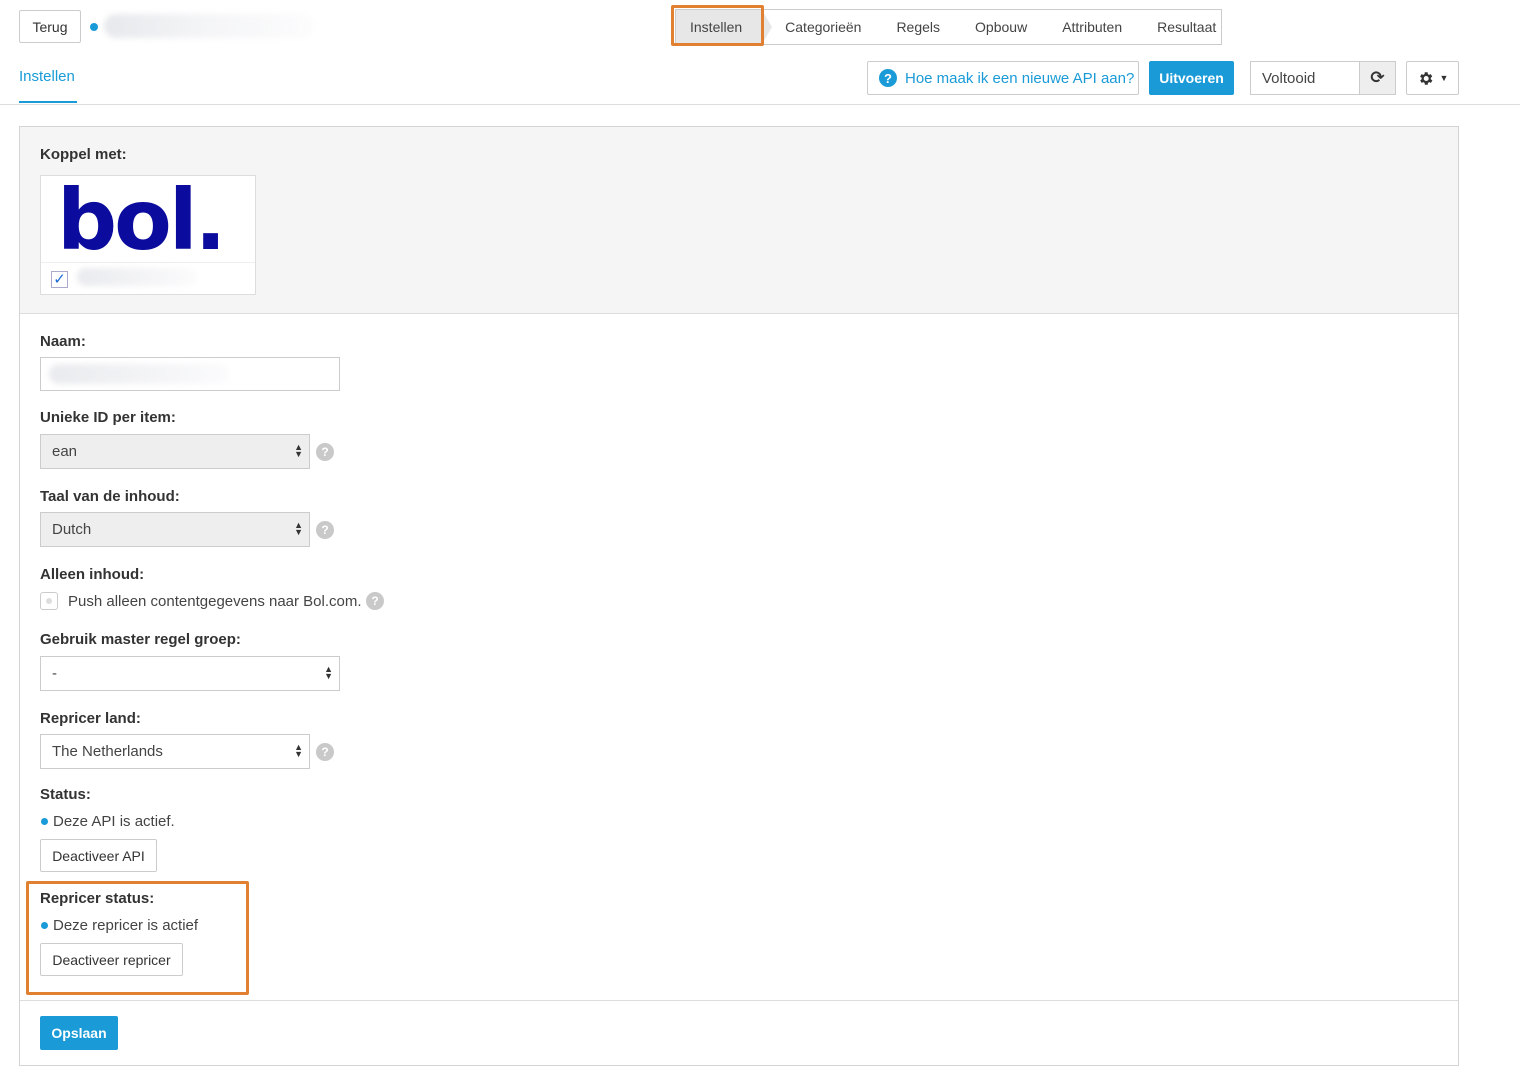  What do you see at coordinates (83, 154) in the screenshot?
I see `koppel-label: Koppel met:` at bounding box center [83, 154].